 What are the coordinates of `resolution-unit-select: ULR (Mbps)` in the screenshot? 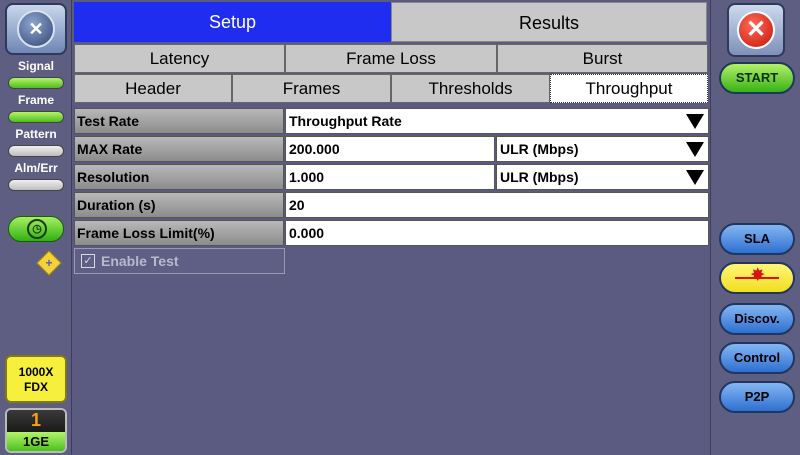 It's located at (602, 177).